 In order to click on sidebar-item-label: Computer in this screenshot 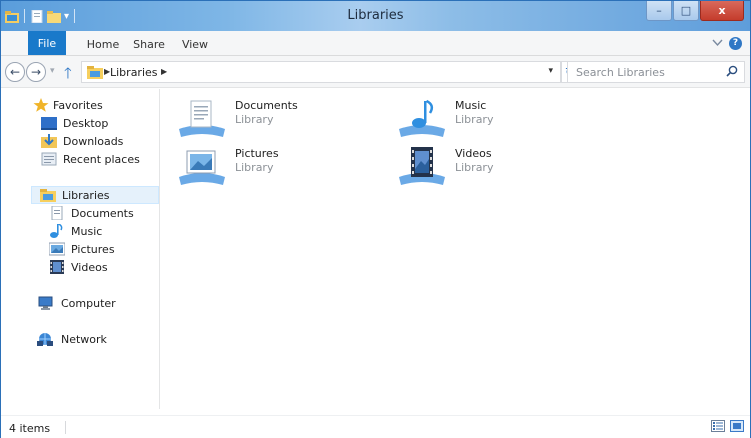, I will do `click(88, 303)`.